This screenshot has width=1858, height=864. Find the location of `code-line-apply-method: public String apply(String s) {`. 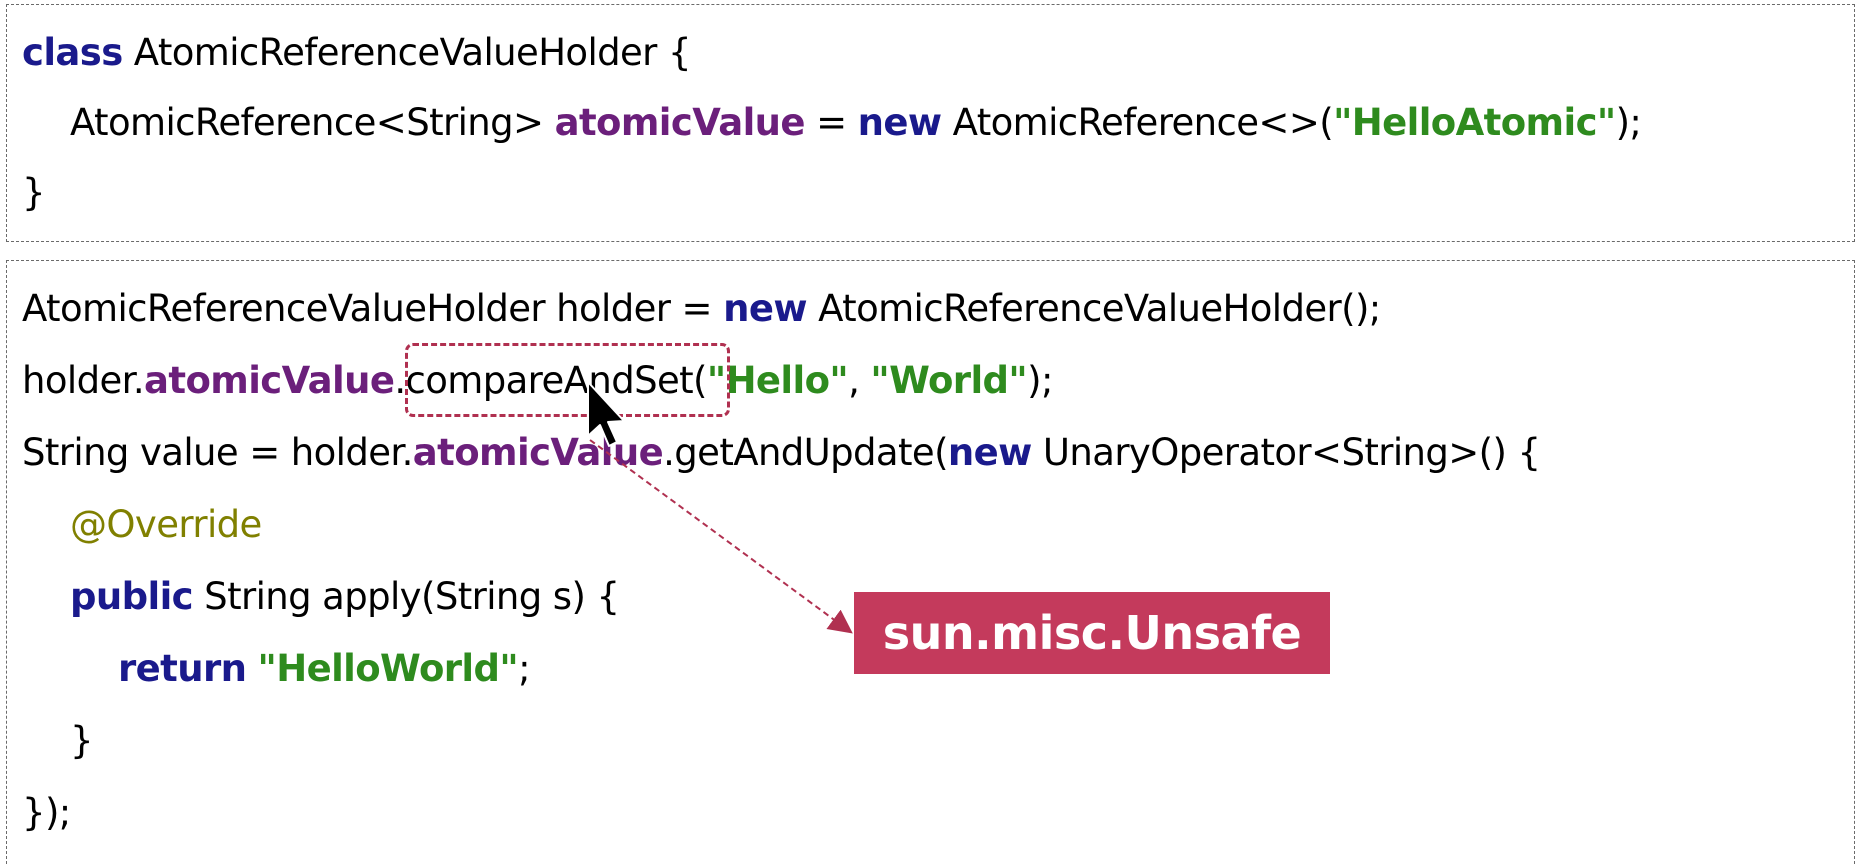

code-line-apply-method: public String apply(String s) { is located at coordinates (345, 597).